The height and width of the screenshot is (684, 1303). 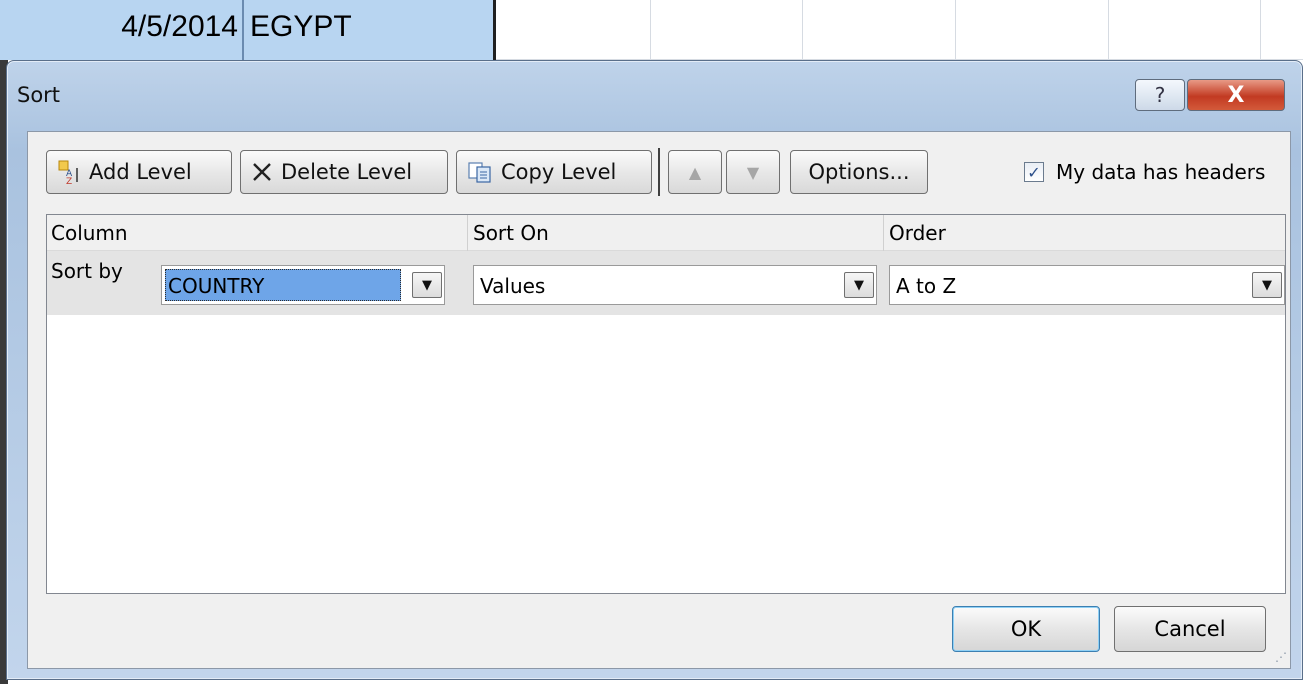 I want to click on cell-date: 4/5/2014, so click(x=122, y=30).